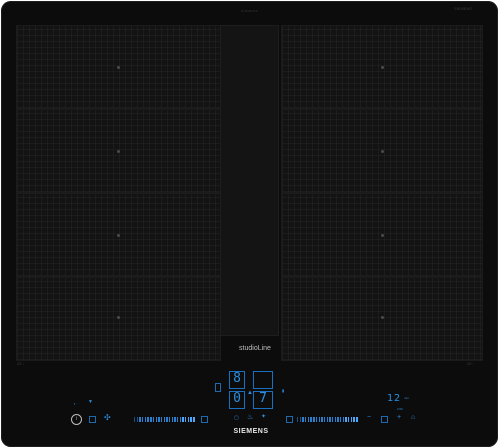 The height and width of the screenshot is (448, 500). Describe the element at coordinates (283, 390) in the screenshot. I see `small-marker-icon: ▮` at that location.